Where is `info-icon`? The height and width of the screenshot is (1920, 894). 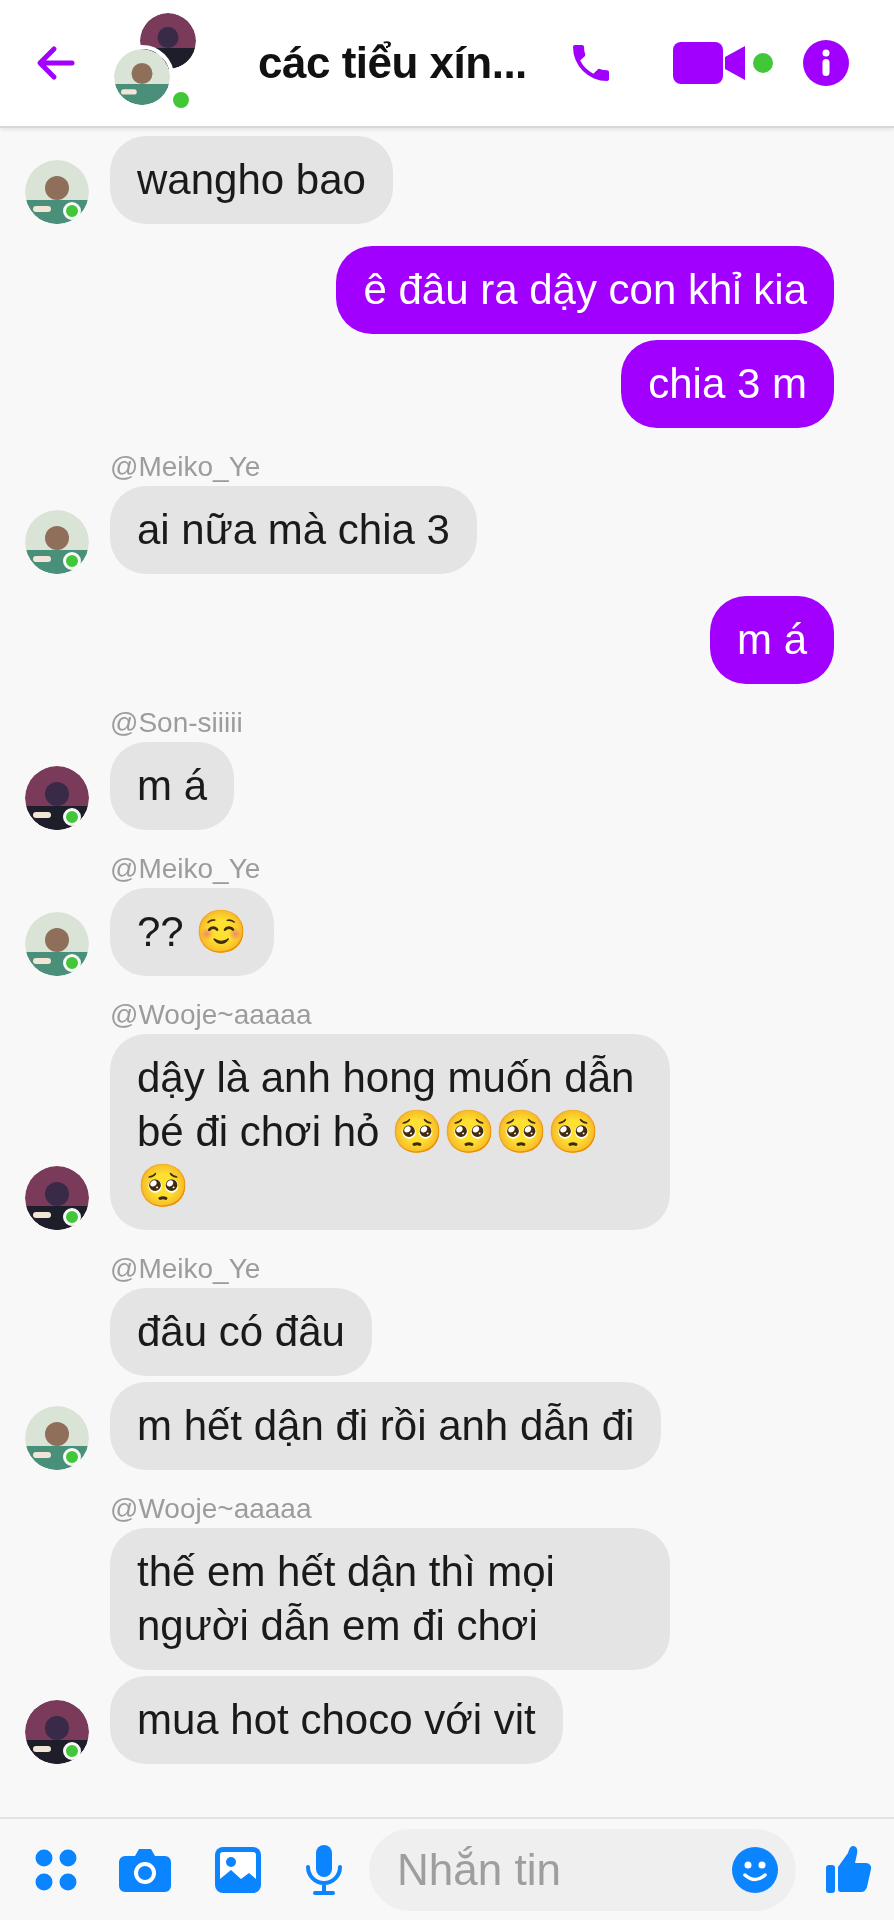 info-icon is located at coordinates (825, 63).